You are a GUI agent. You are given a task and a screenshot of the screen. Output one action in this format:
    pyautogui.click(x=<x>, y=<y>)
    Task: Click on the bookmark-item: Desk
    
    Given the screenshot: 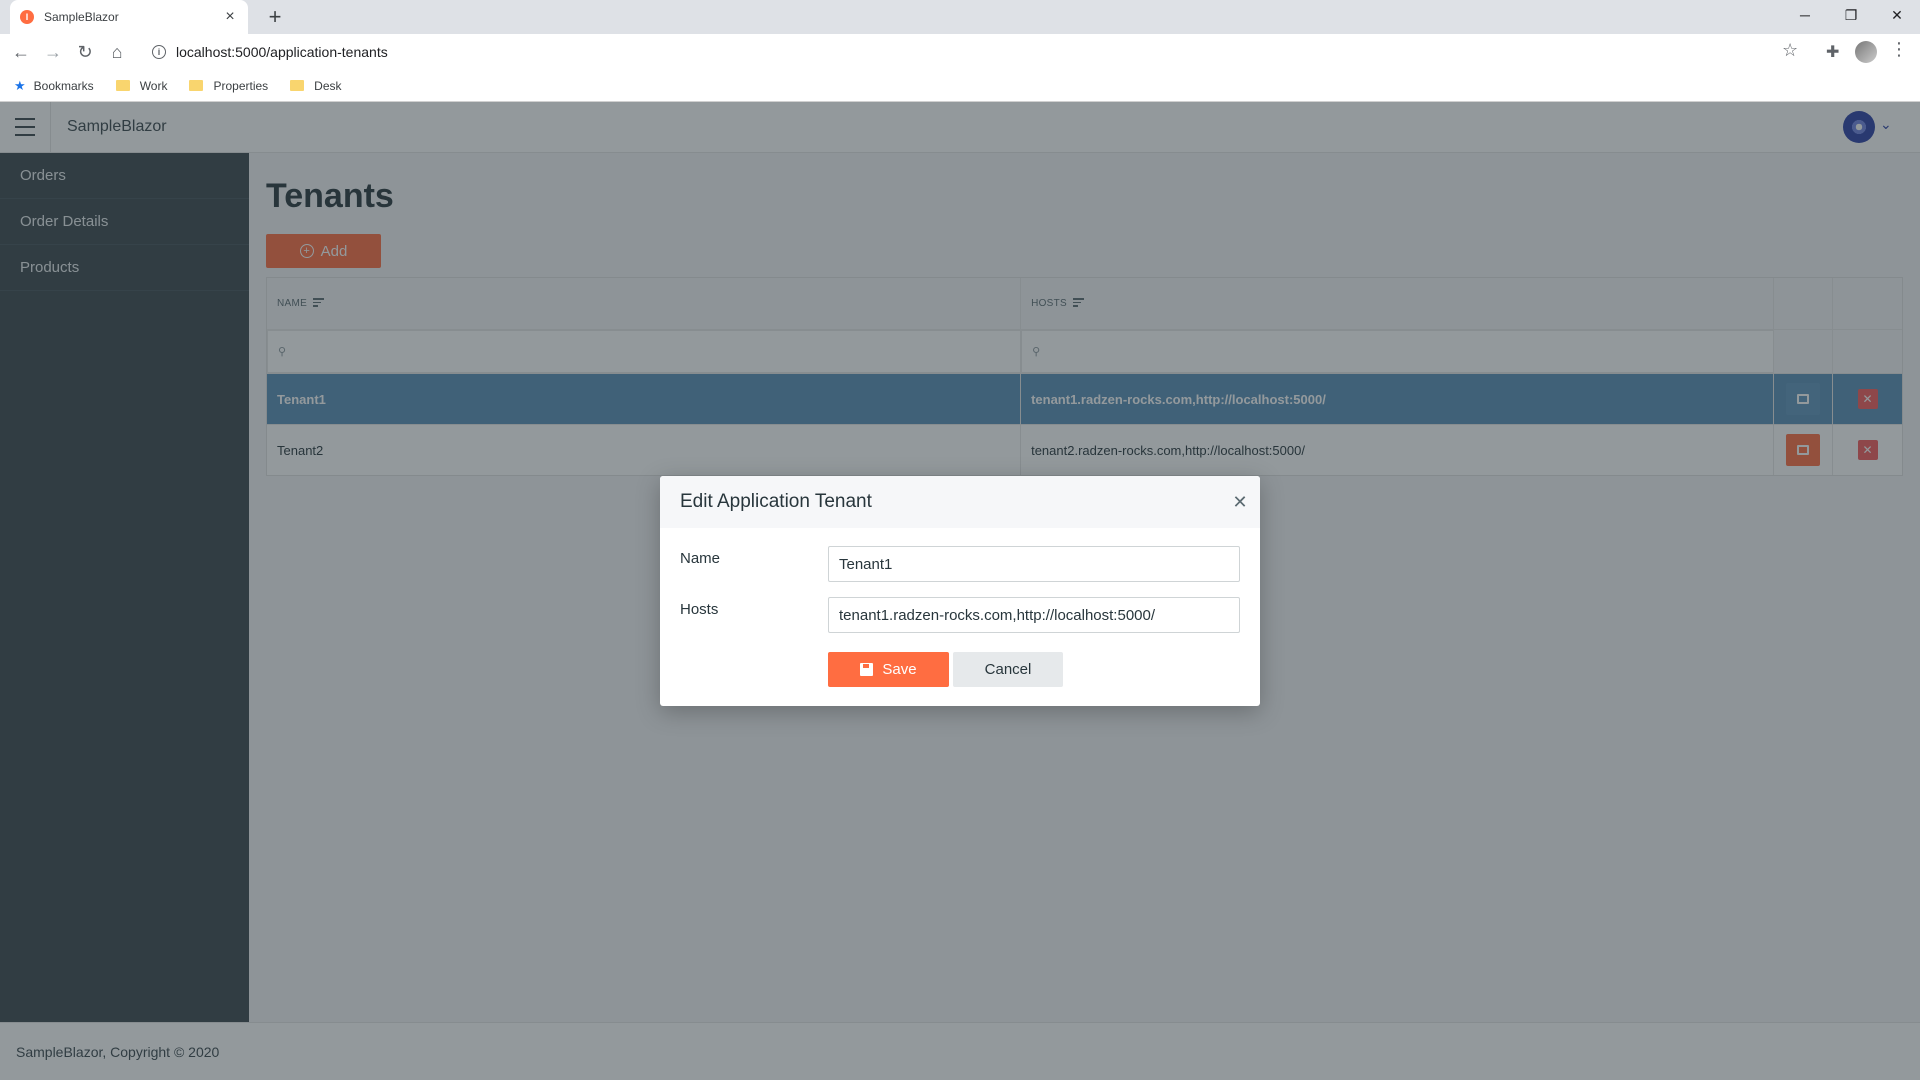 What is the action you would take?
    pyautogui.click(x=316, y=85)
    